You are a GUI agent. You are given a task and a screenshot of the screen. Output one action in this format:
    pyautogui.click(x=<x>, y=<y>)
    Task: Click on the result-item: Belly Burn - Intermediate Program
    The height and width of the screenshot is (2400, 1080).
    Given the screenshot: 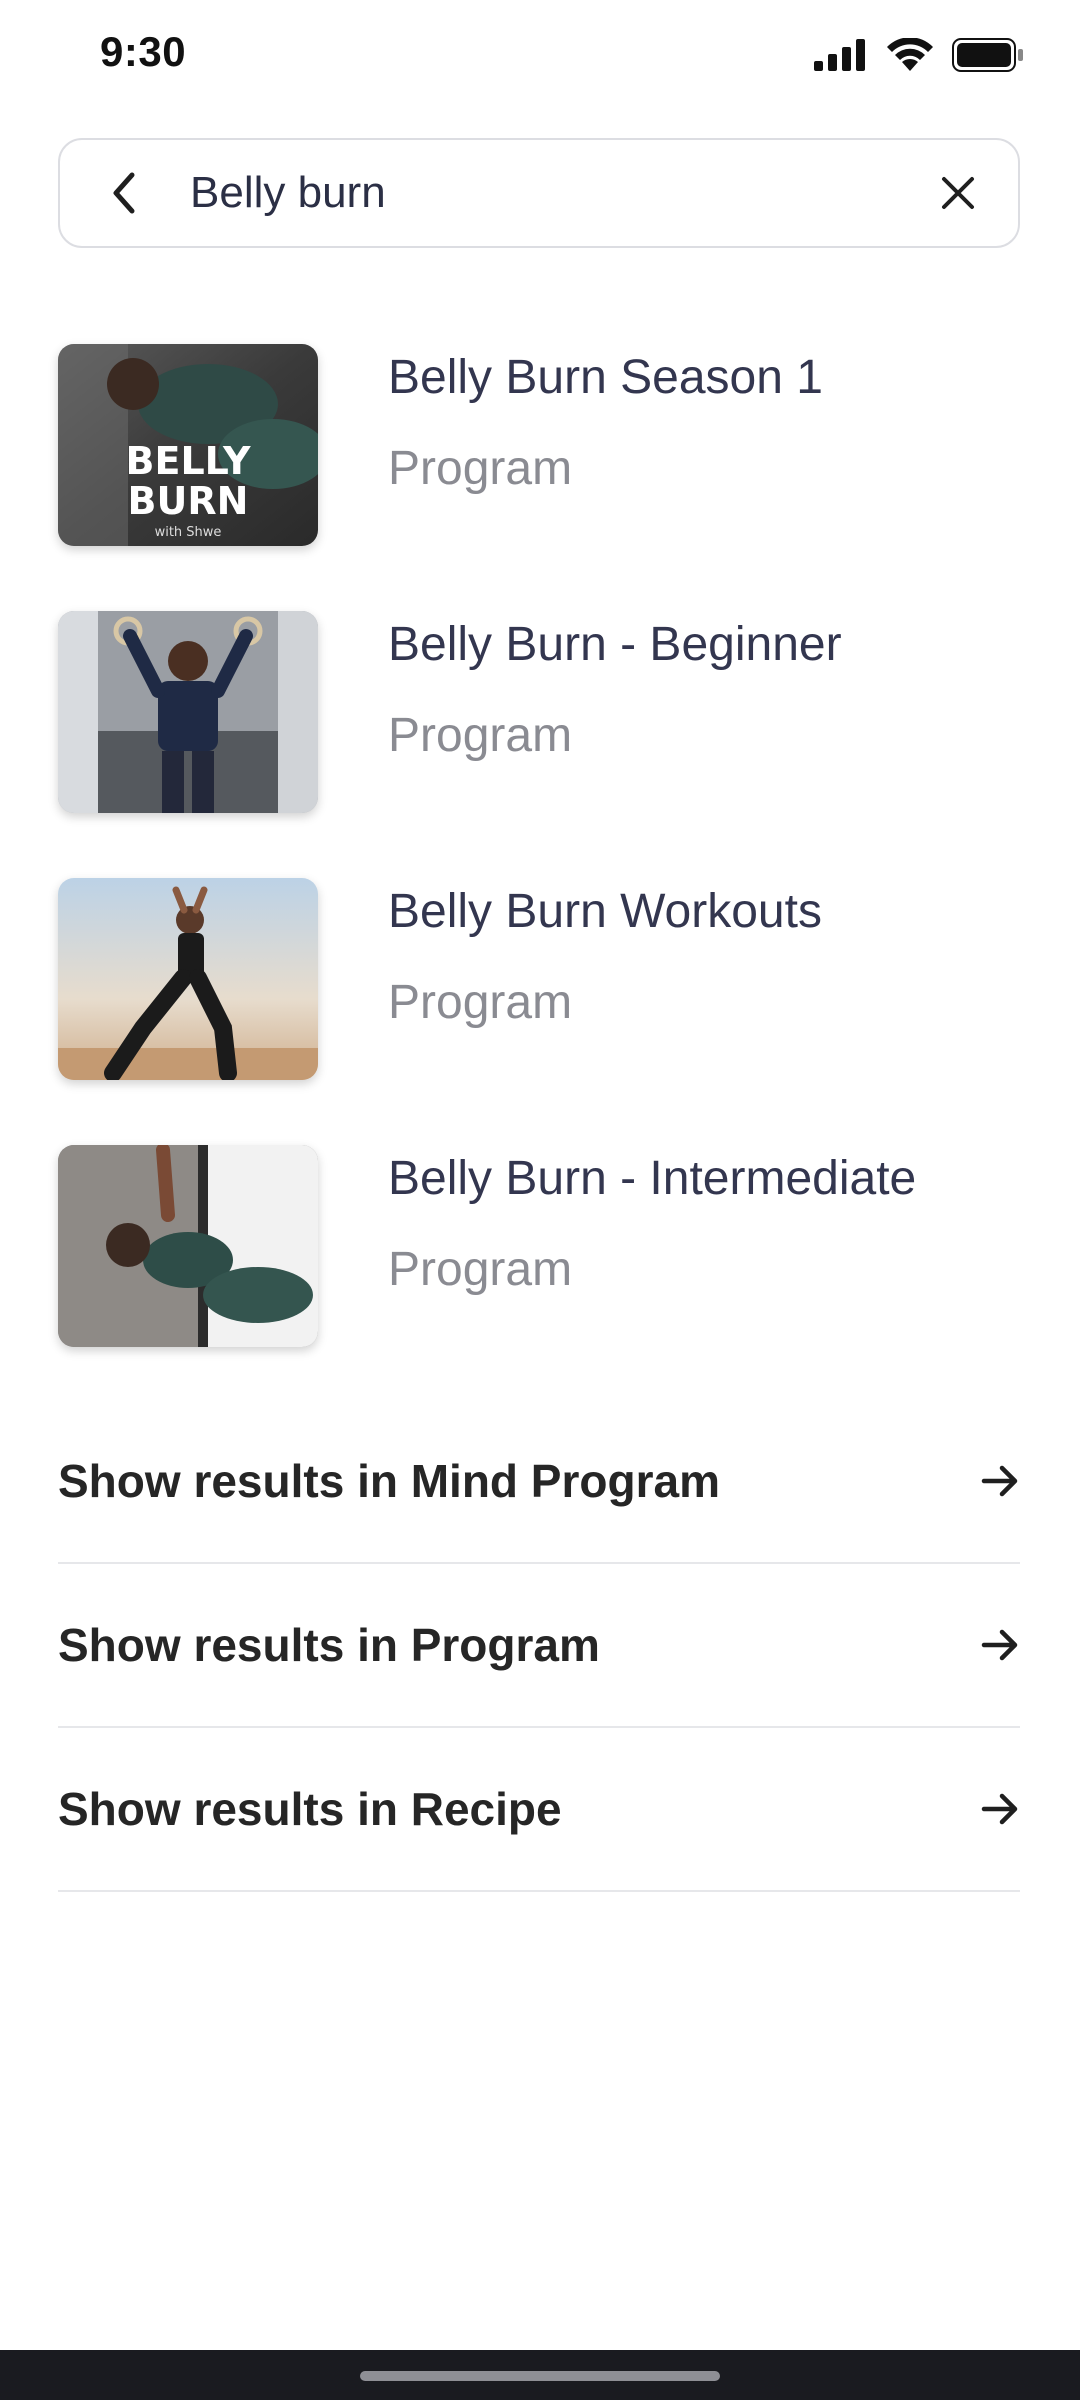 What is the action you would take?
    pyautogui.click(x=539, y=1246)
    